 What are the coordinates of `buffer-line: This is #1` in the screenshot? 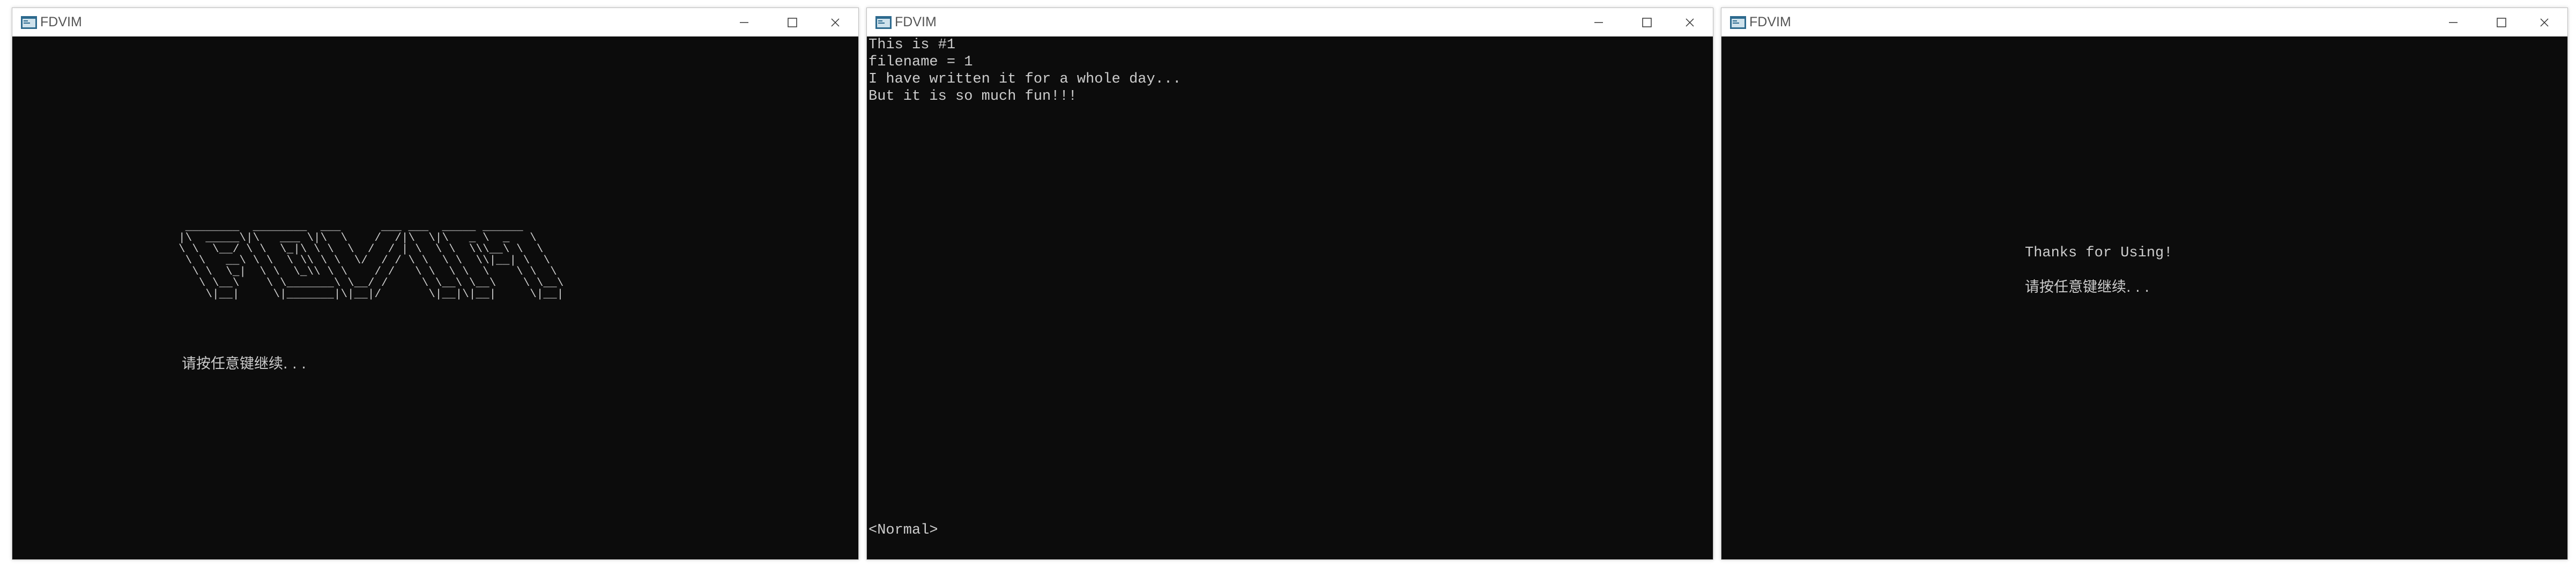 It's located at (912, 45).